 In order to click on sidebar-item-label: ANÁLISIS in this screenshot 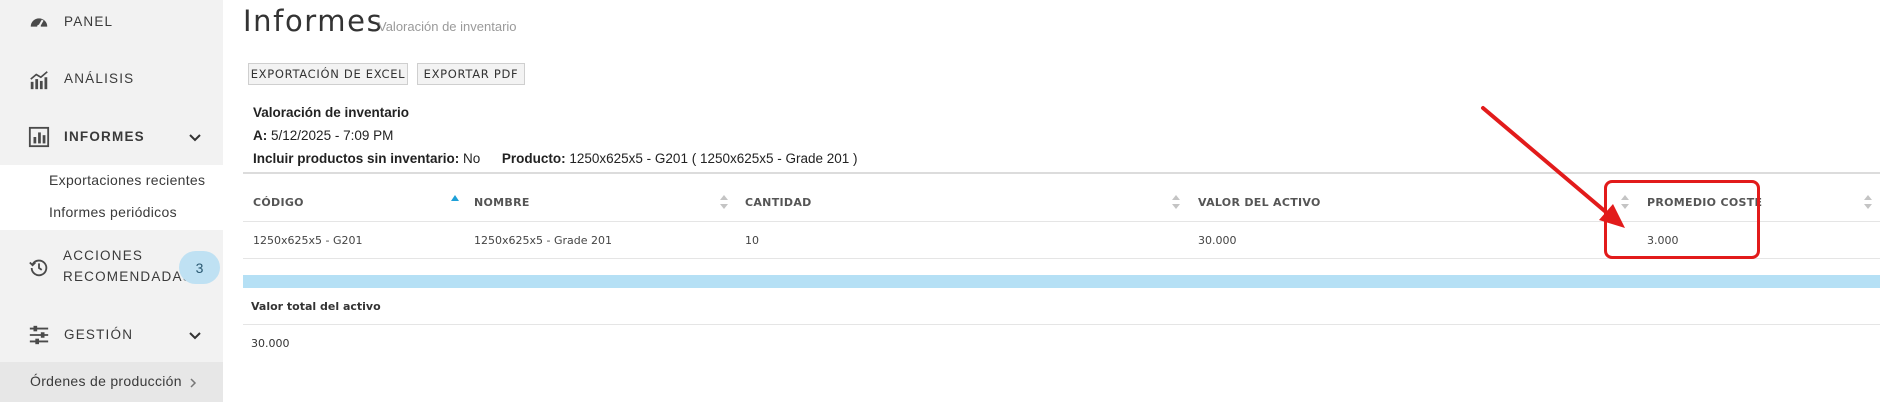, I will do `click(99, 78)`.